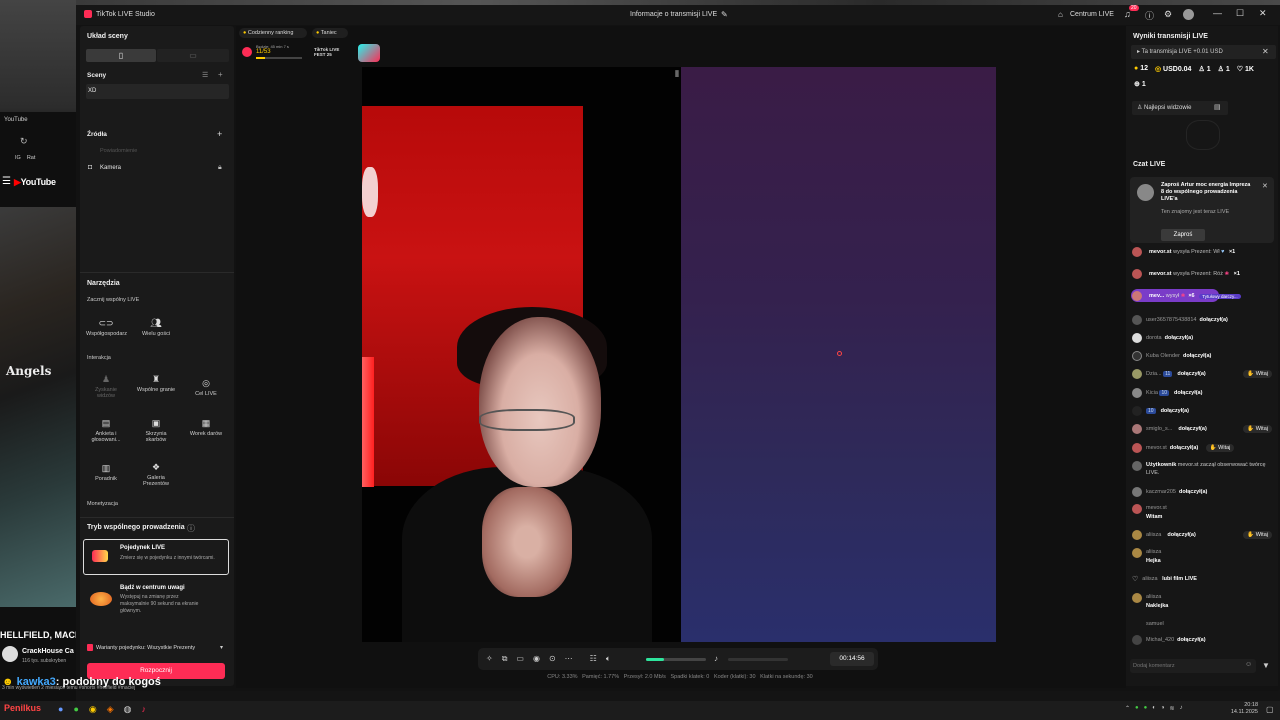  I want to click on home-icon: ⌂, so click(1060, 14).